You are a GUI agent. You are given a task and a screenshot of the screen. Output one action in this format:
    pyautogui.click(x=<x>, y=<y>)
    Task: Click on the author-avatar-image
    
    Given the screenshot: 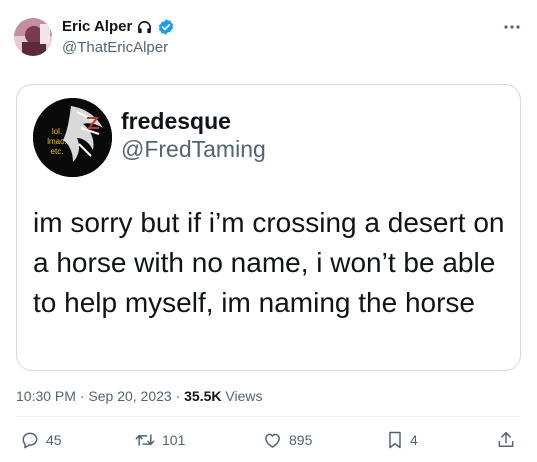 What is the action you would take?
    pyautogui.click(x=33, y=37)
    